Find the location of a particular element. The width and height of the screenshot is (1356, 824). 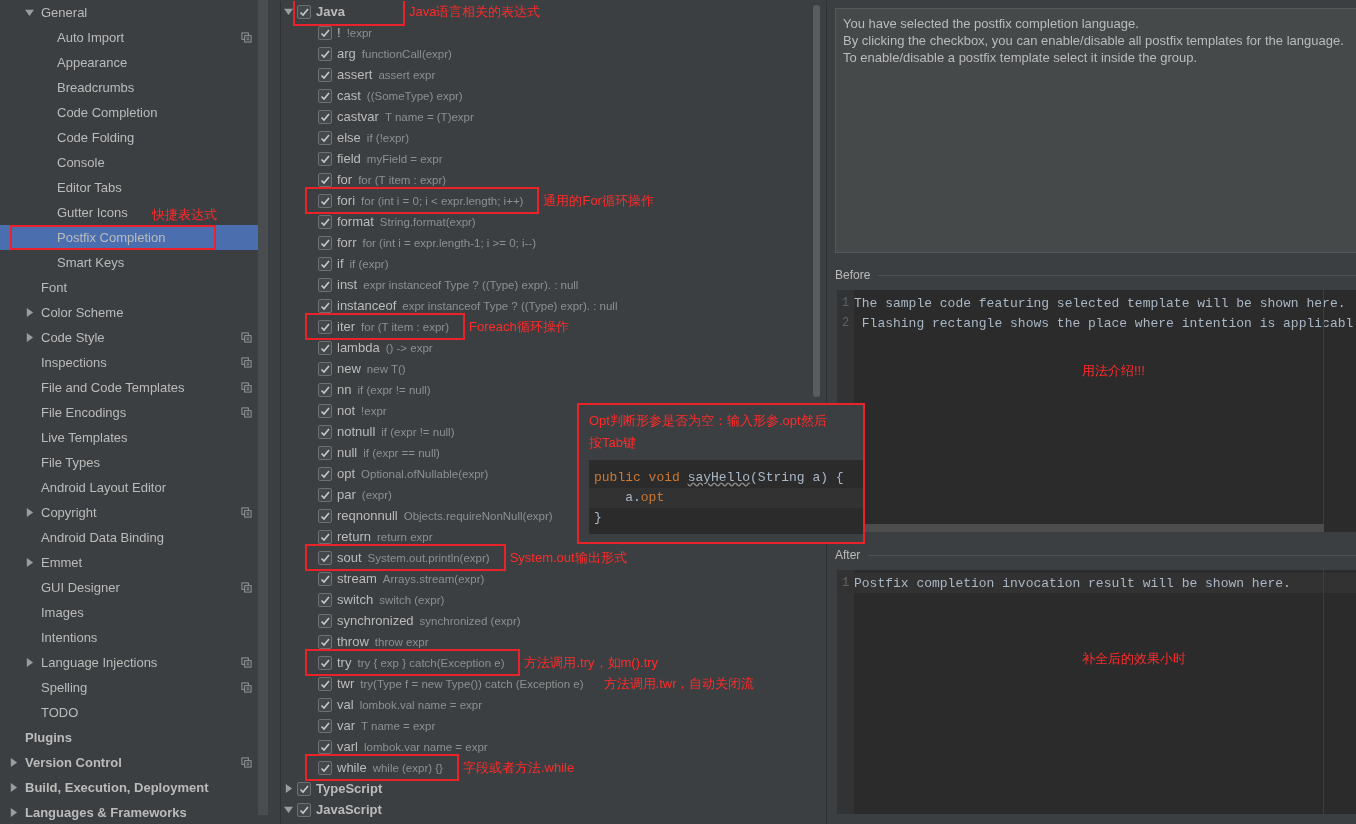

template-name: arg is located at coordinates (346, 53).